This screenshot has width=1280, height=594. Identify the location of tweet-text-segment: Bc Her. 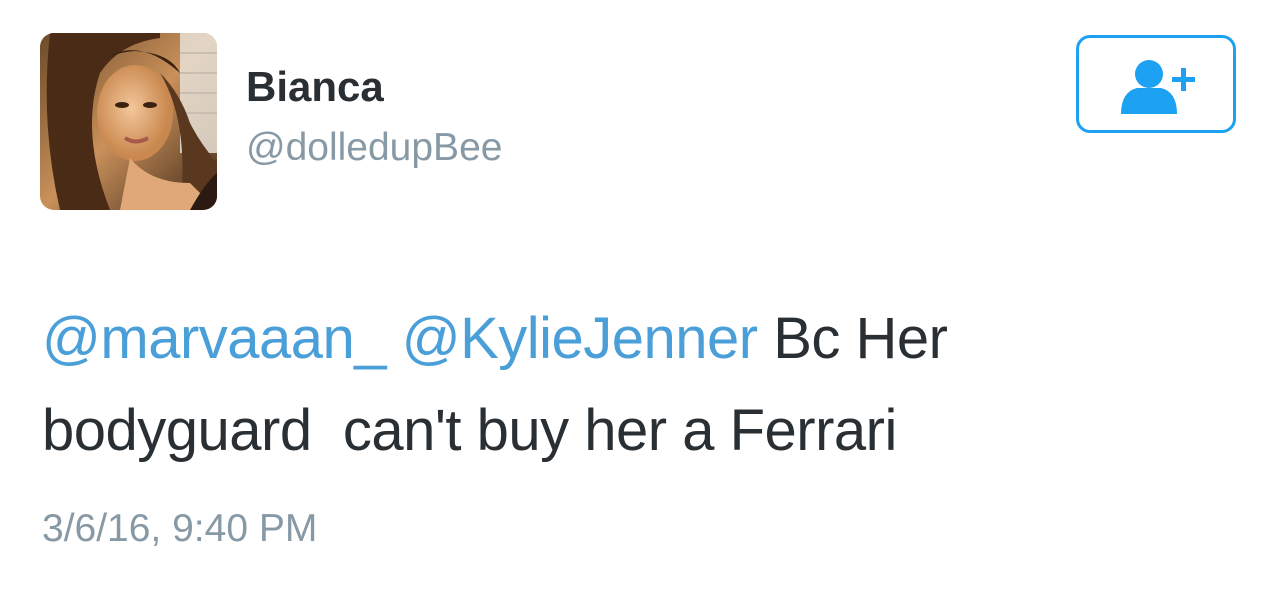
(852, 338).